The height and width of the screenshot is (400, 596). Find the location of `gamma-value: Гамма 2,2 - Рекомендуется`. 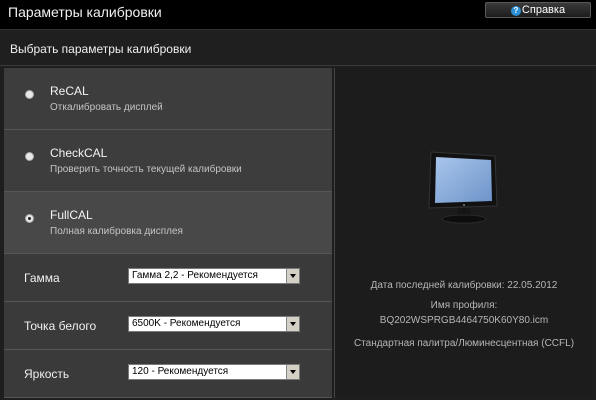

gamma-value: Гамма 2,2 - Рекомендуется is located at coordinates (195, 275).